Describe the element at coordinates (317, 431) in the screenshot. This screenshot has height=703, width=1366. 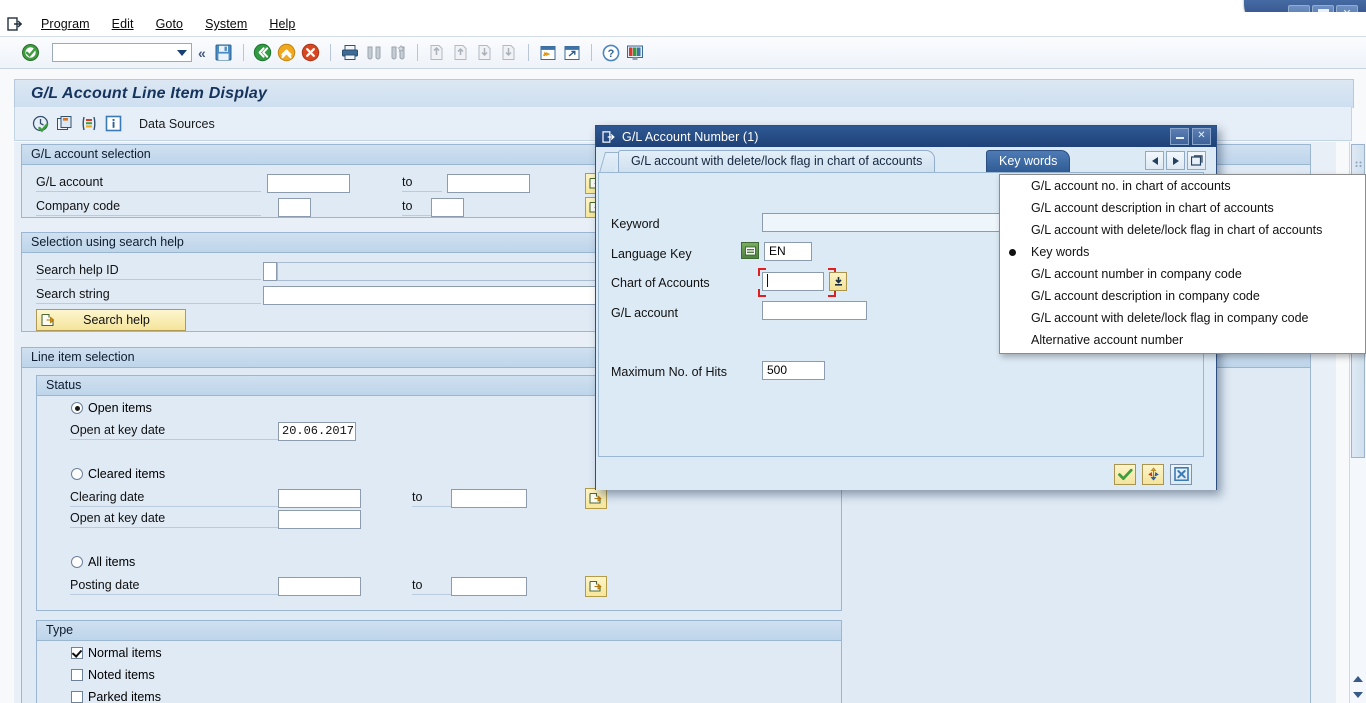
I see `open-key-date-input: 20.06.2017` at that location.